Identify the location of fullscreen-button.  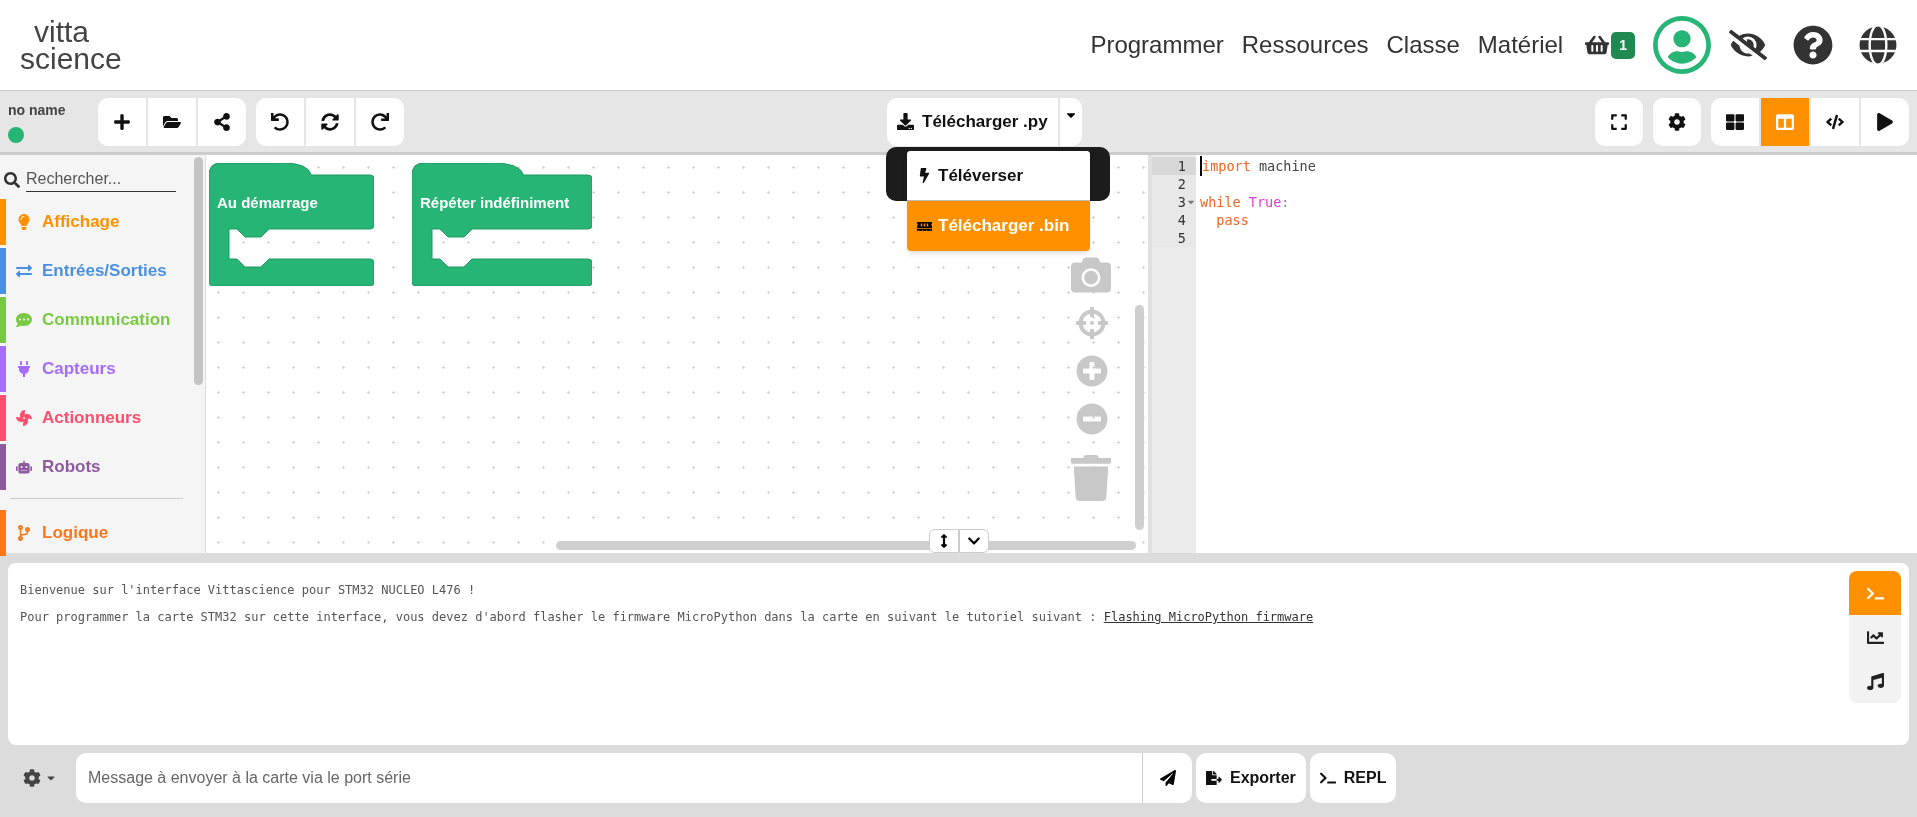
(1619, 121).